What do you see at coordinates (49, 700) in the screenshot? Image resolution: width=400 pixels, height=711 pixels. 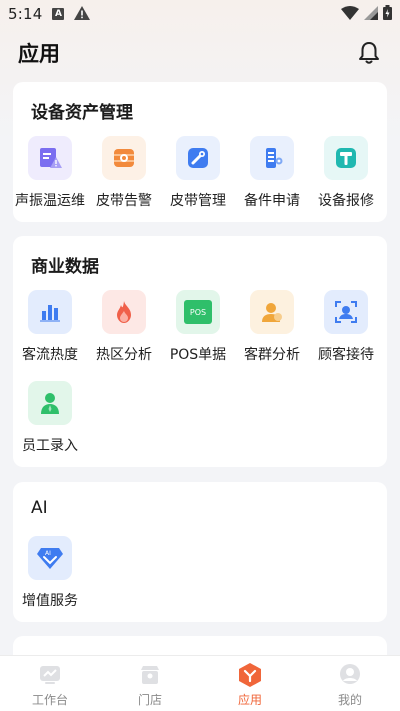 I see `tab-label: 工作台` at bounding box center [49, 700].